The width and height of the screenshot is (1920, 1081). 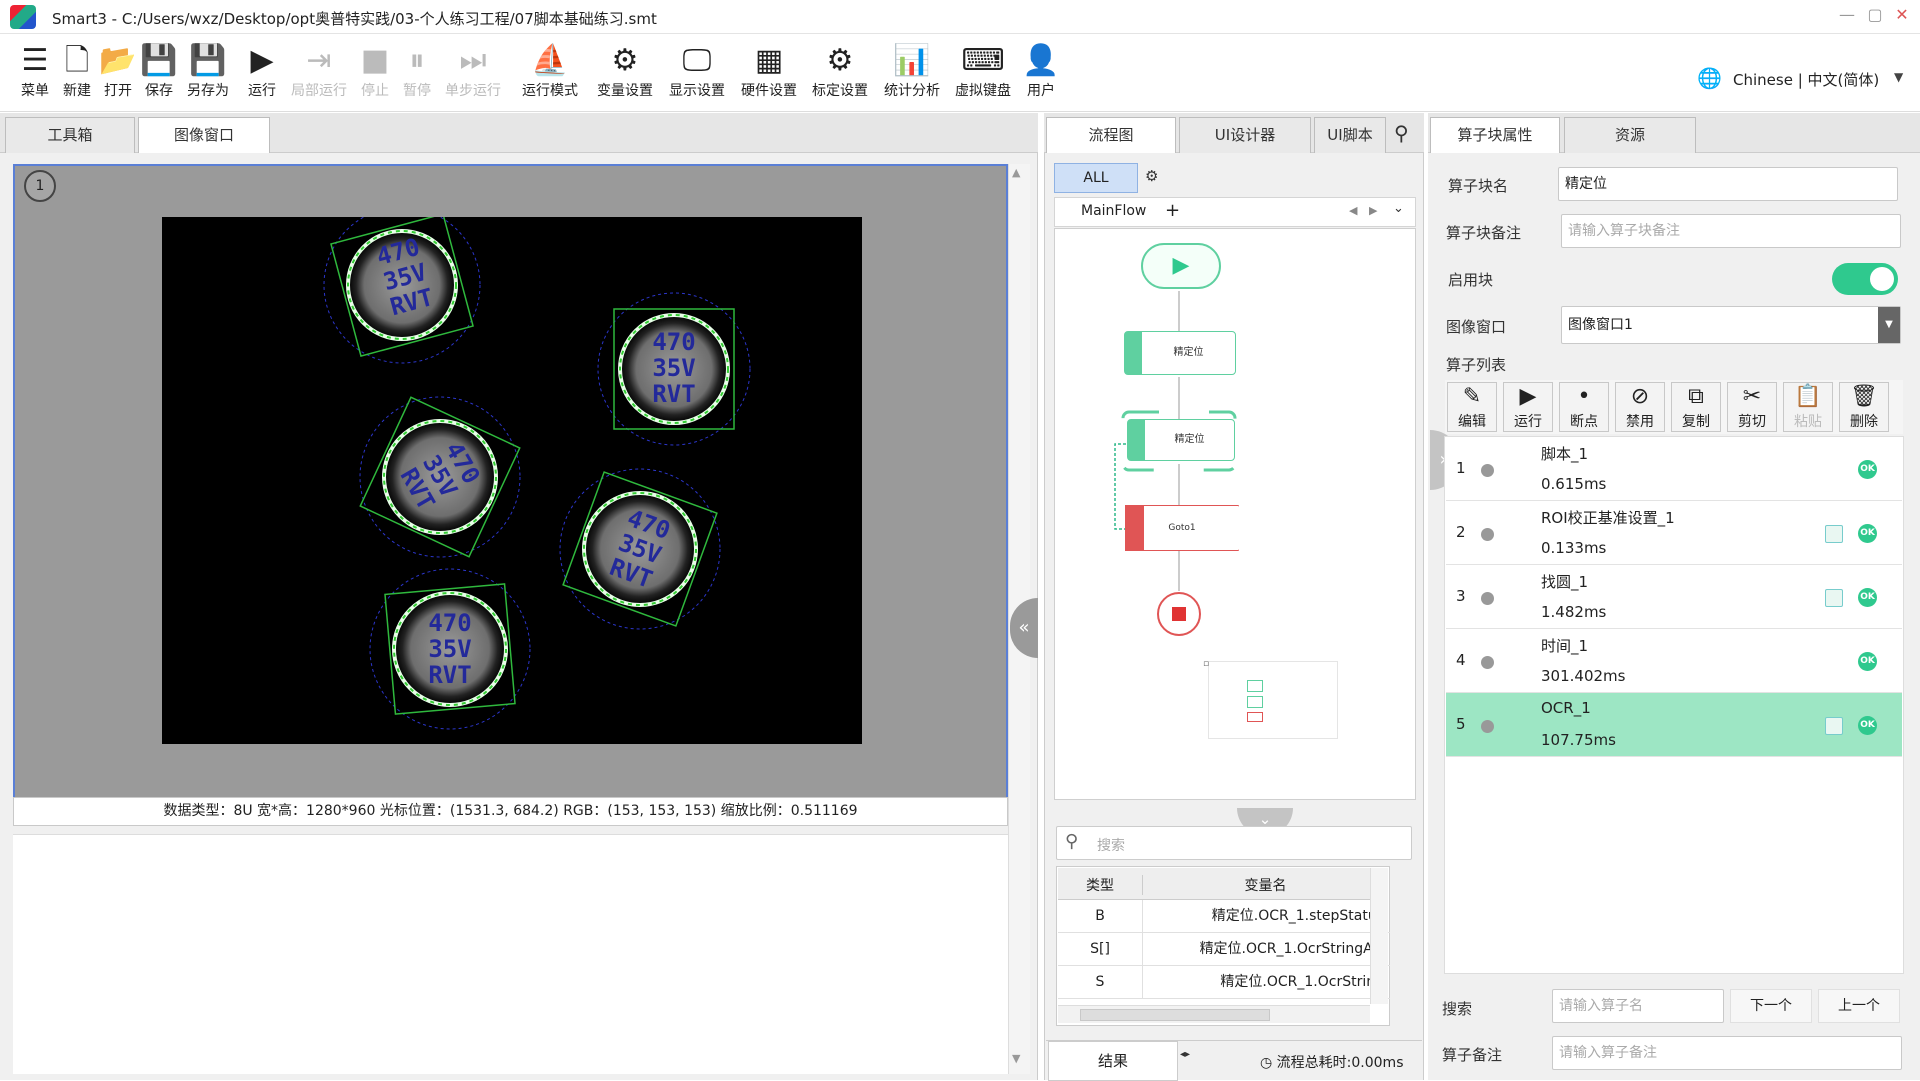 I want to click on tab-toolbox: 工具箱, so click(x=70, y=135).